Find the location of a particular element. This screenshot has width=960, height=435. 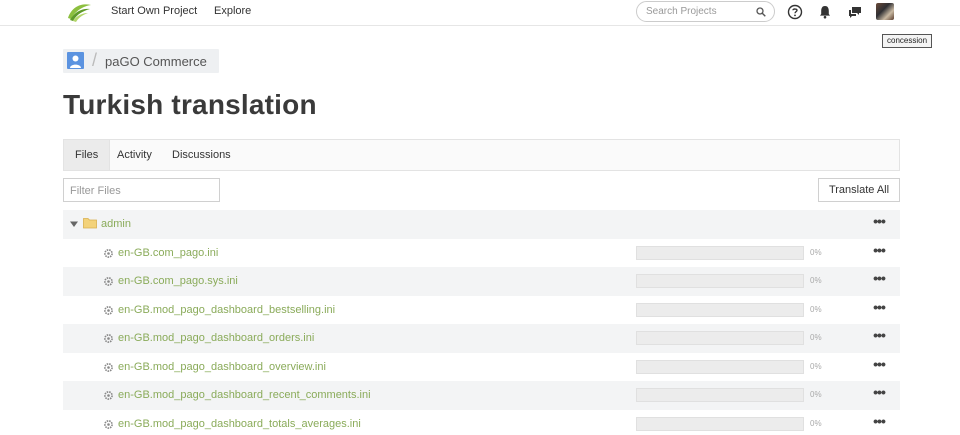

project-owner-avatar is located at coordinates (75, 60).